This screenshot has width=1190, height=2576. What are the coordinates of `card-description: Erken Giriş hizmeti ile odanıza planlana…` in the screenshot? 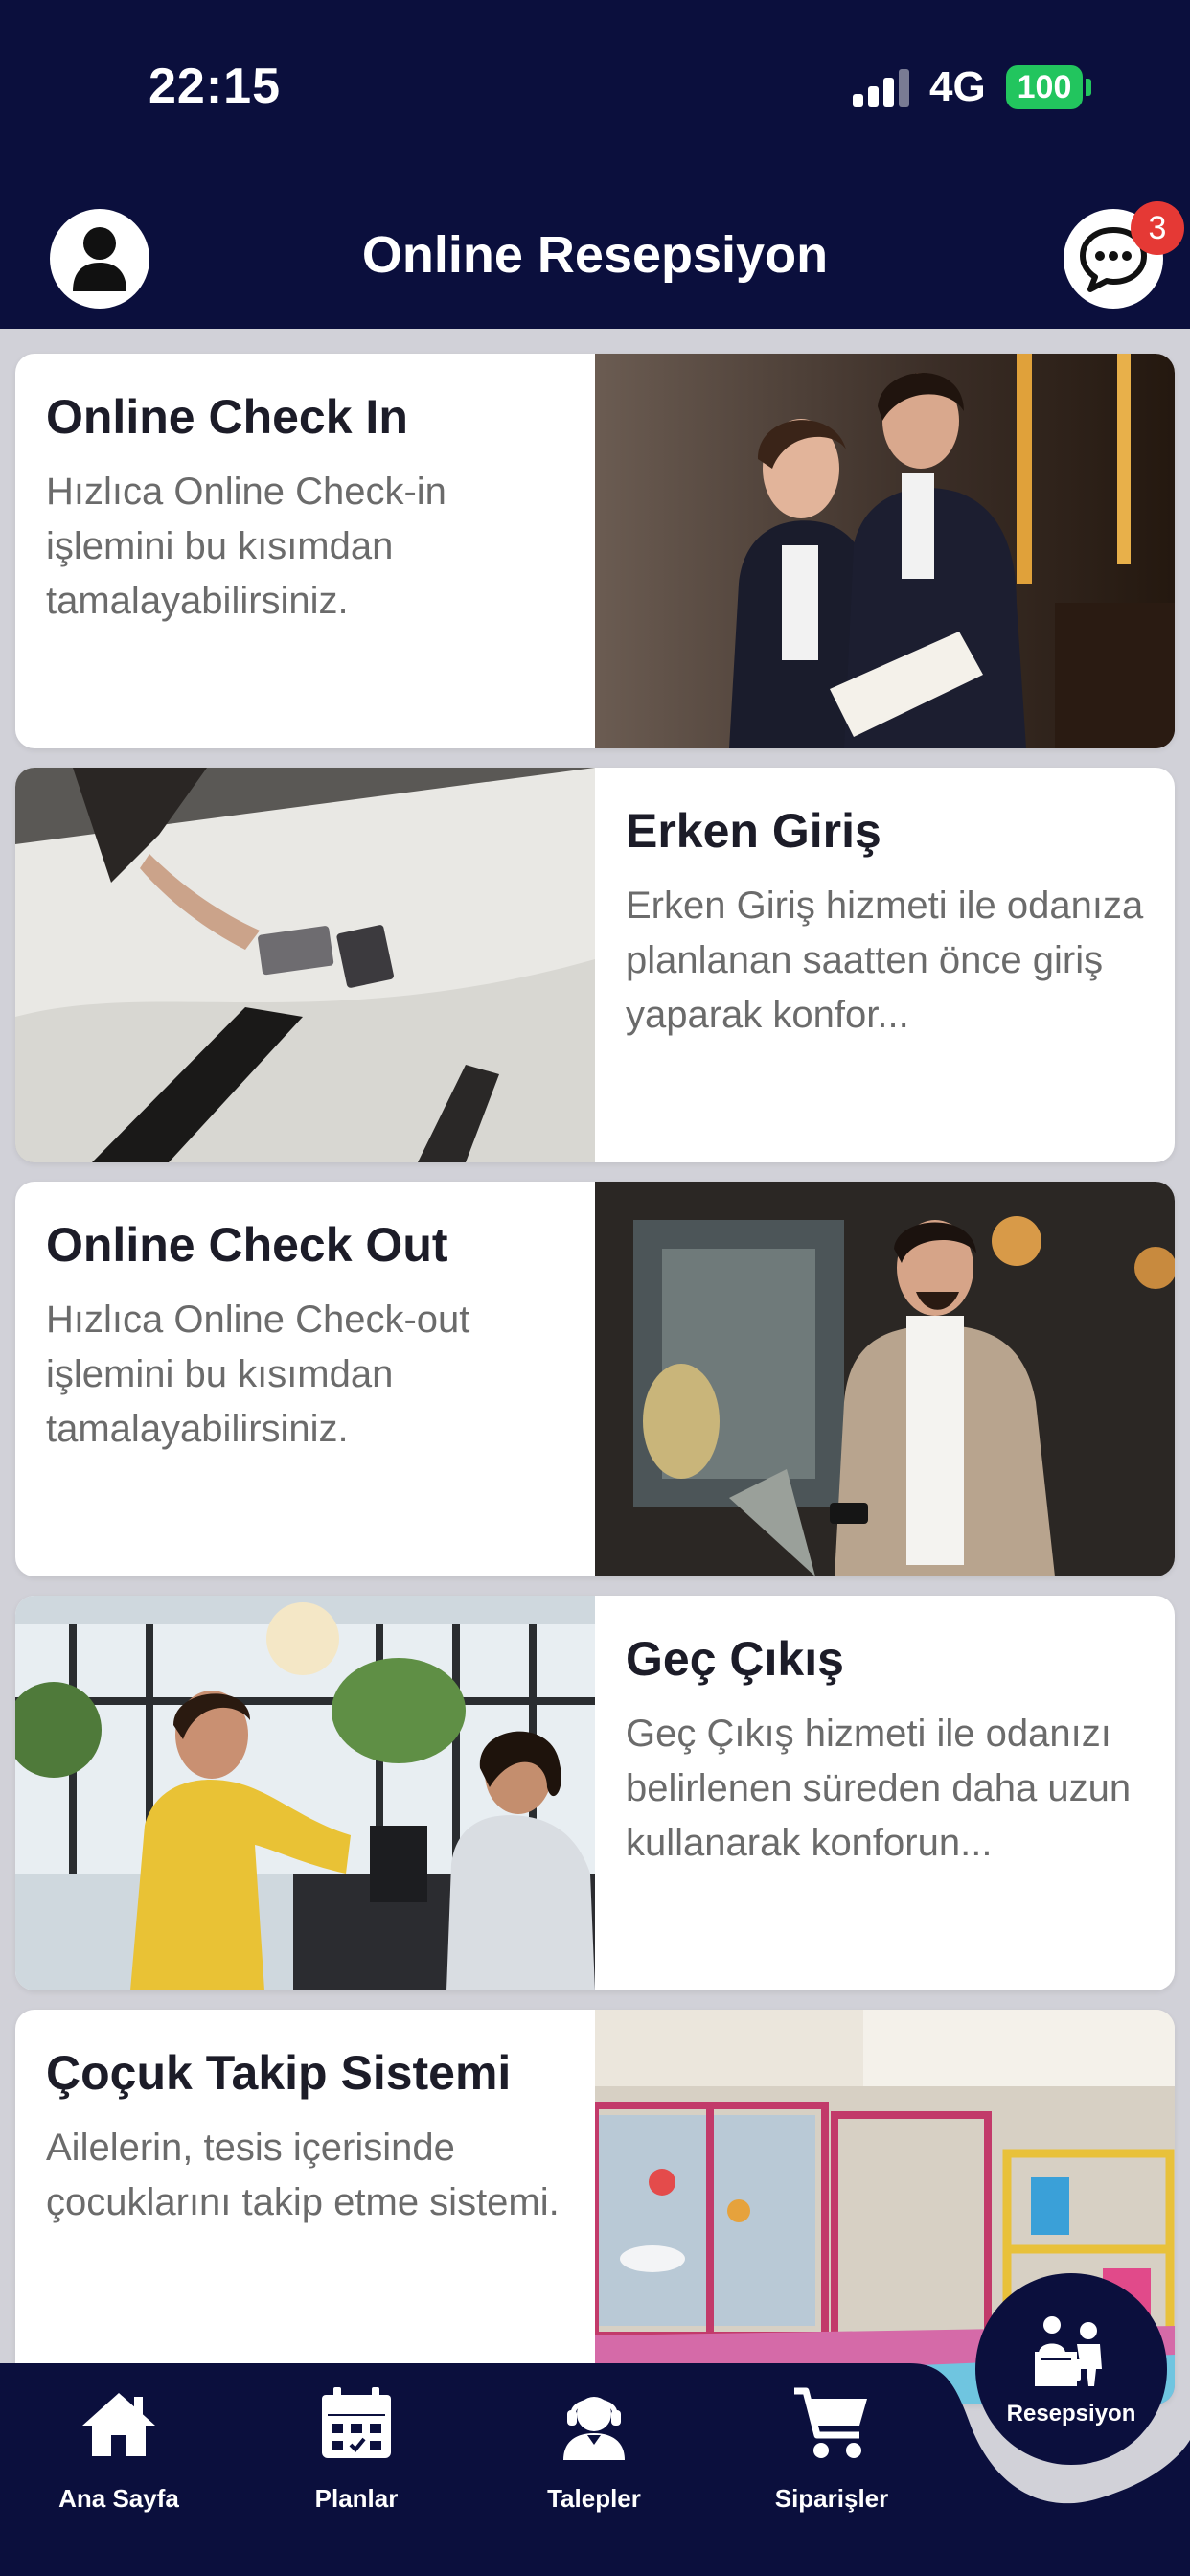 It's located at (885, 960).